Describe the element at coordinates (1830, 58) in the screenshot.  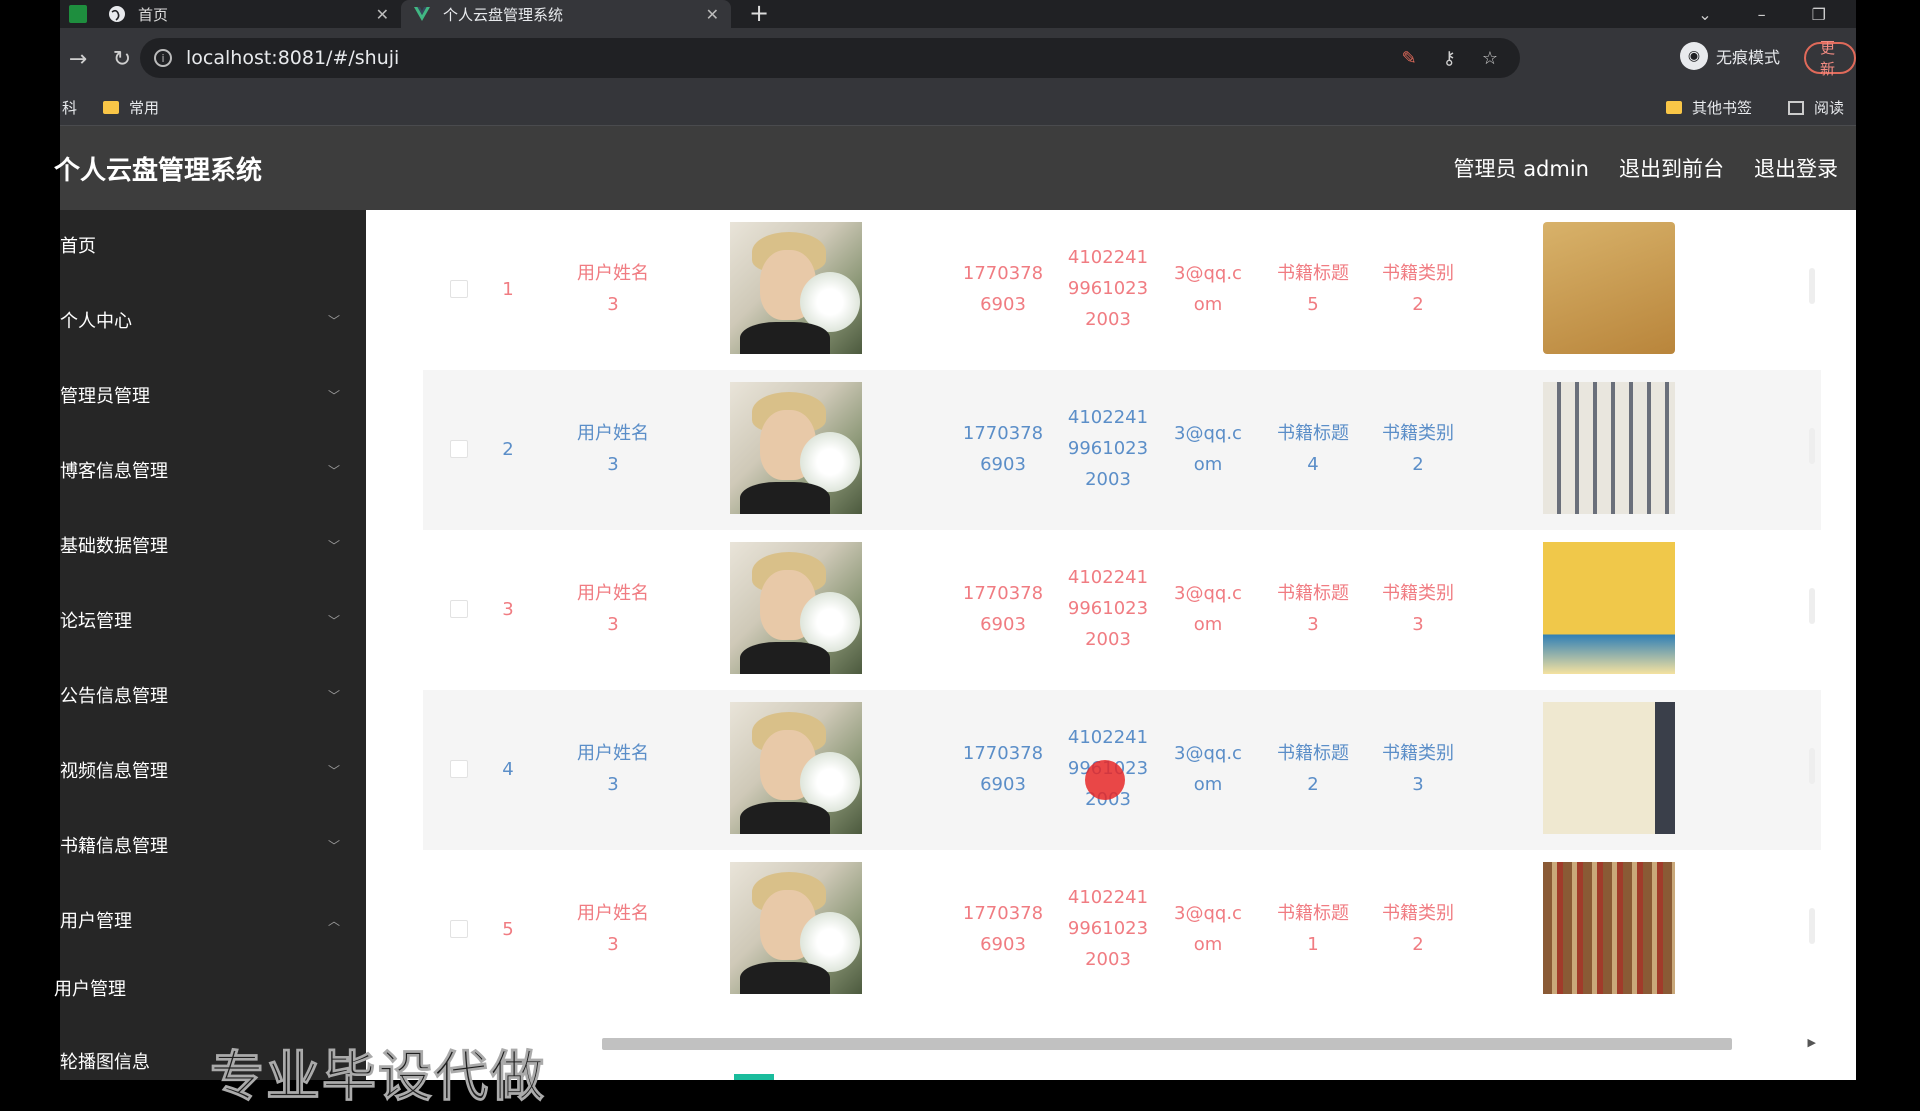
I see `update-button: 更新` at that location.